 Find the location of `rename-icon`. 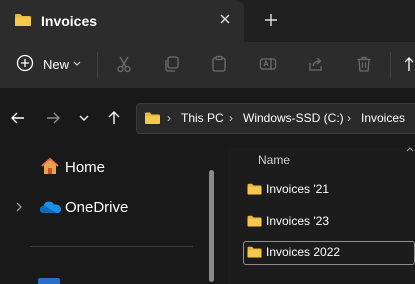

rename-icon is located at coordinates (268, 64).